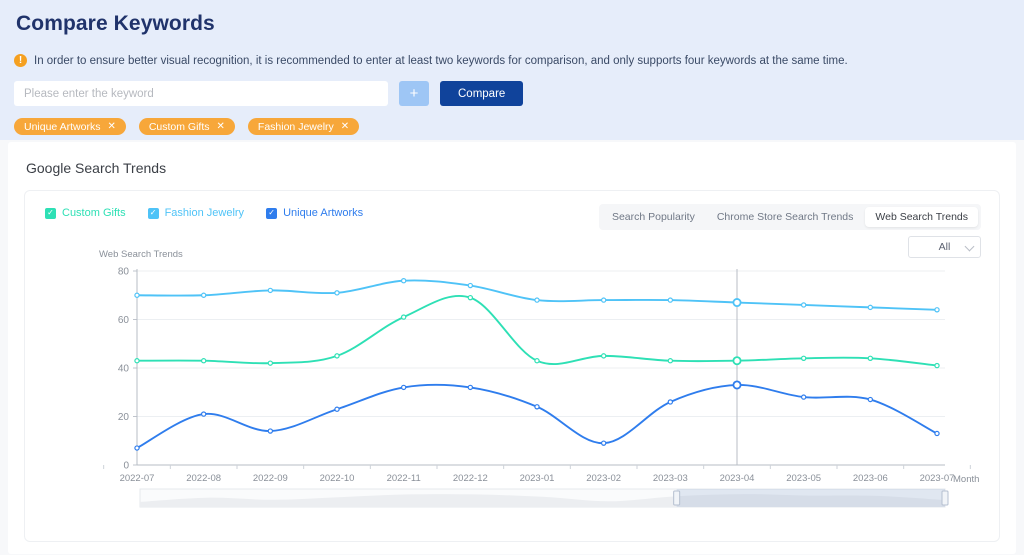 The height and width of the screenshot is (555, 1024). I want to click on keyword-tag-label: Fashion Jewelry, so click(295, 126).